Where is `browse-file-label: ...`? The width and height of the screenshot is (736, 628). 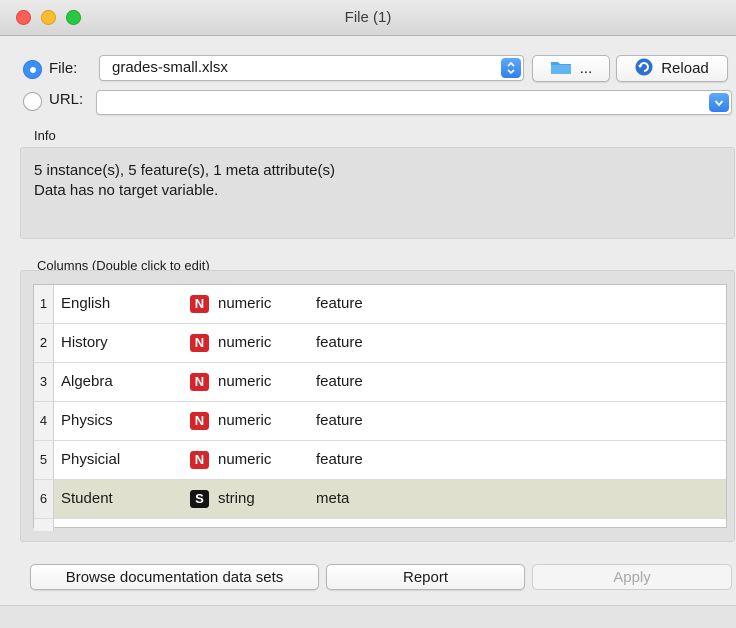
browse-file-label: ... is located at coordinates (586, 68).